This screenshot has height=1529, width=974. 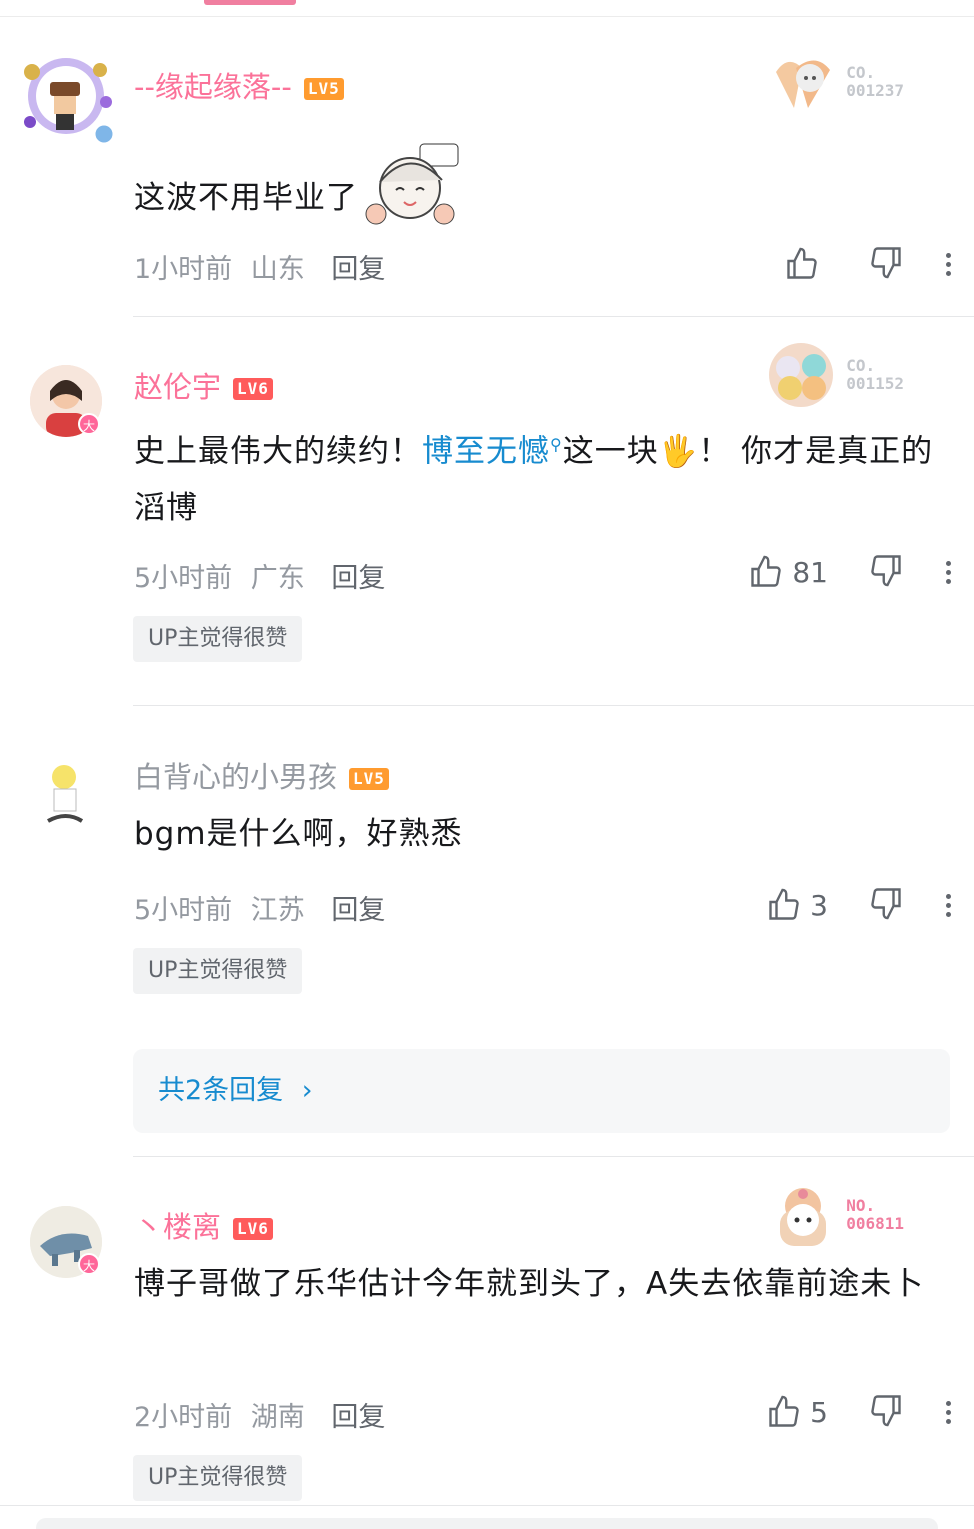 I want to click on comment-meta: 5小时前 广东 回复, so click(x=259, y=575).